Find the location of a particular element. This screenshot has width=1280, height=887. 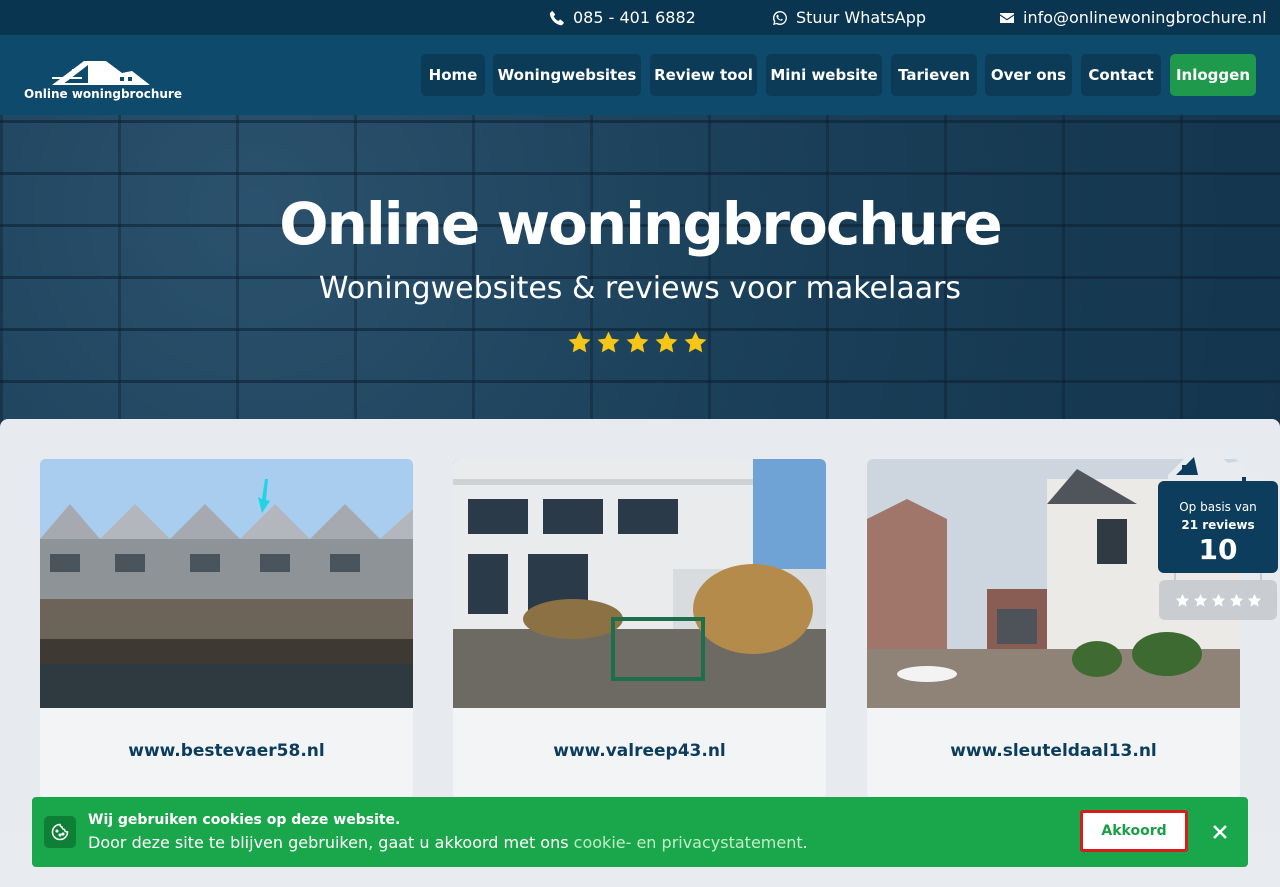

whatsapp-icon is located at coordinates (780, 17).